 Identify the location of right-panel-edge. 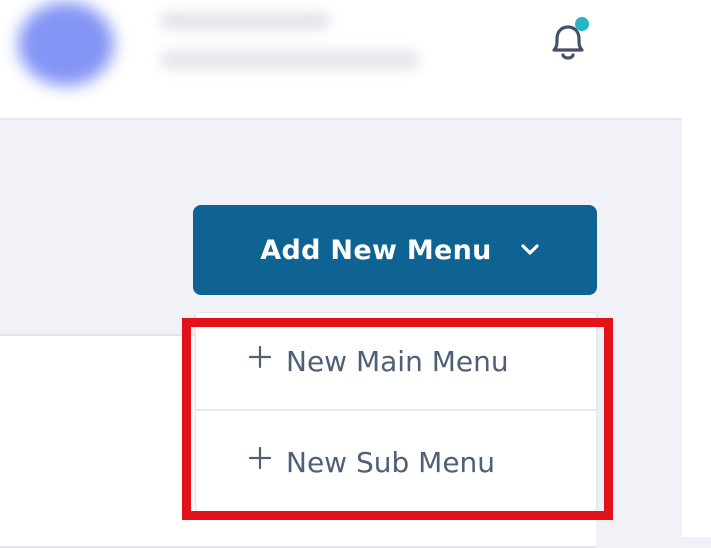
(696, 268).